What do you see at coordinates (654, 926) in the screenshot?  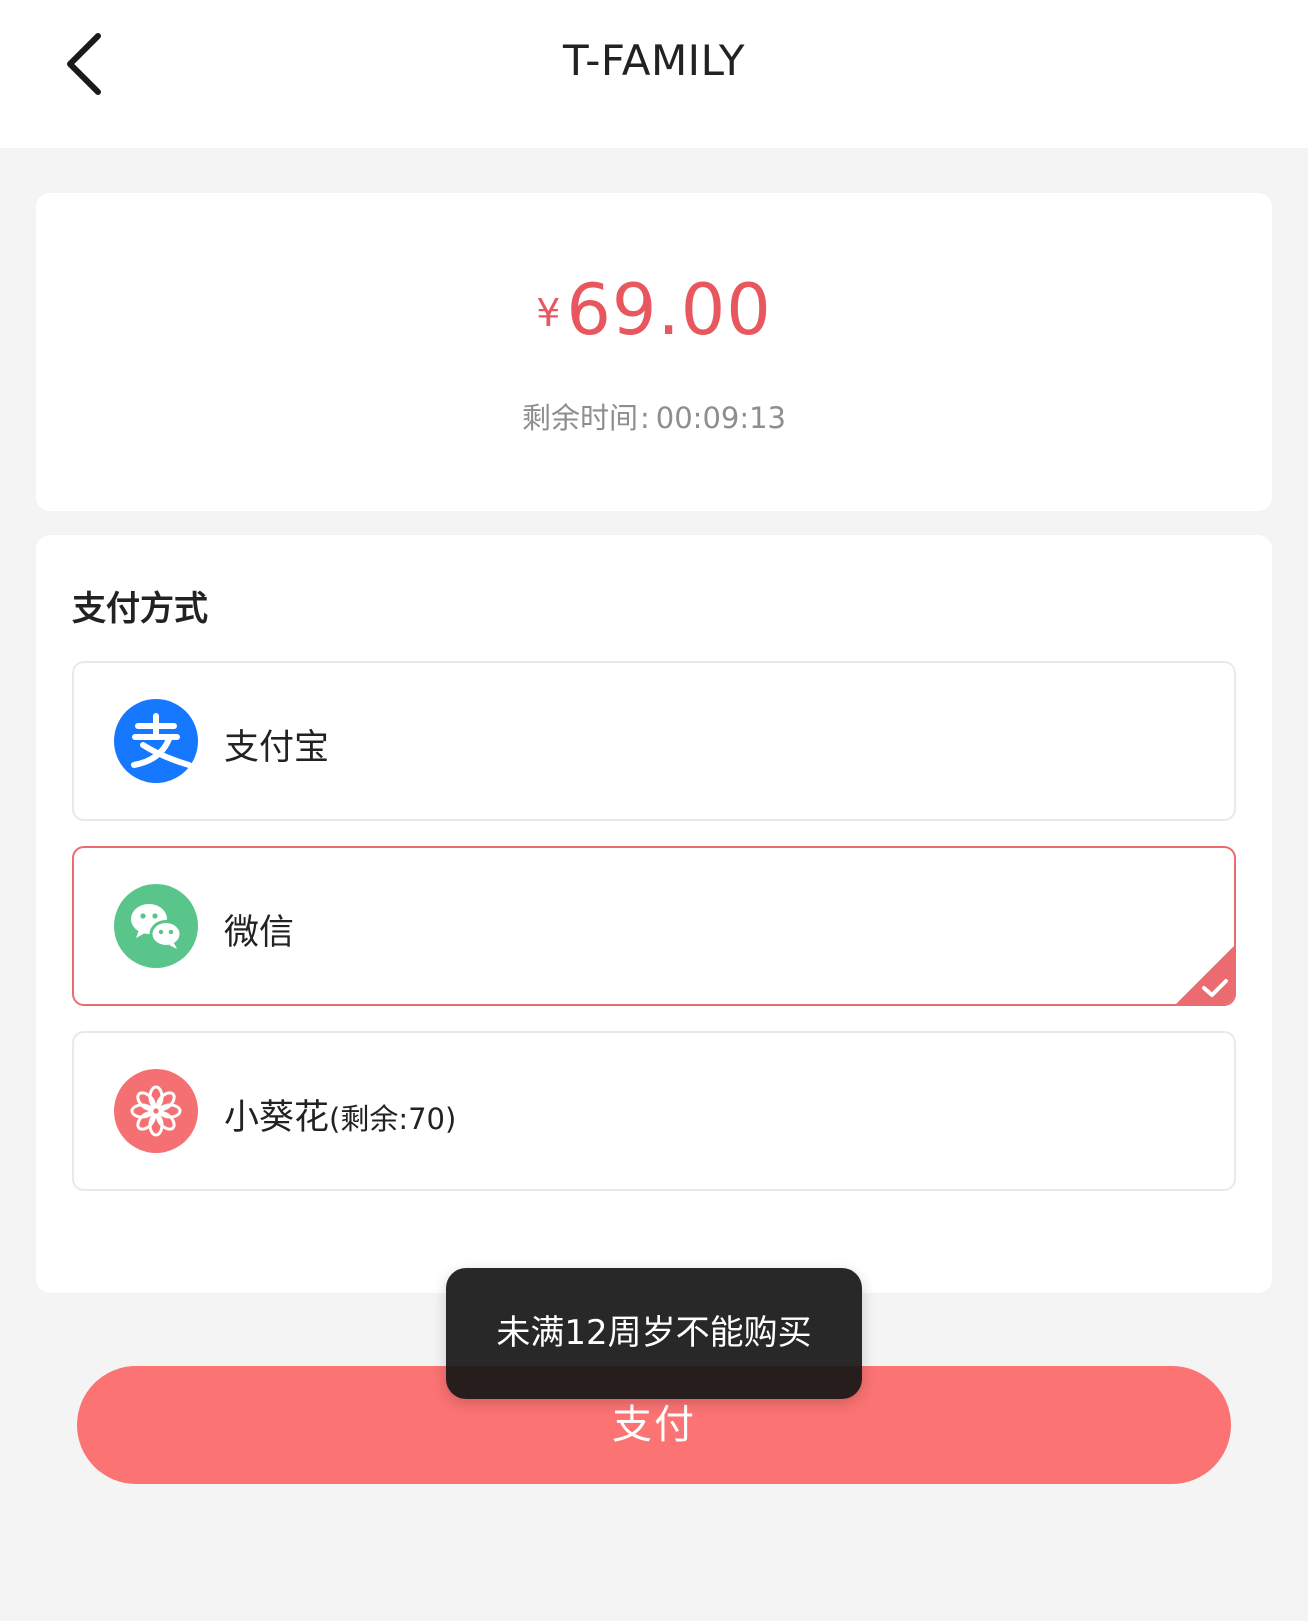 I see `payment-option-wechat: 微信` at bounding box center [654, 926].